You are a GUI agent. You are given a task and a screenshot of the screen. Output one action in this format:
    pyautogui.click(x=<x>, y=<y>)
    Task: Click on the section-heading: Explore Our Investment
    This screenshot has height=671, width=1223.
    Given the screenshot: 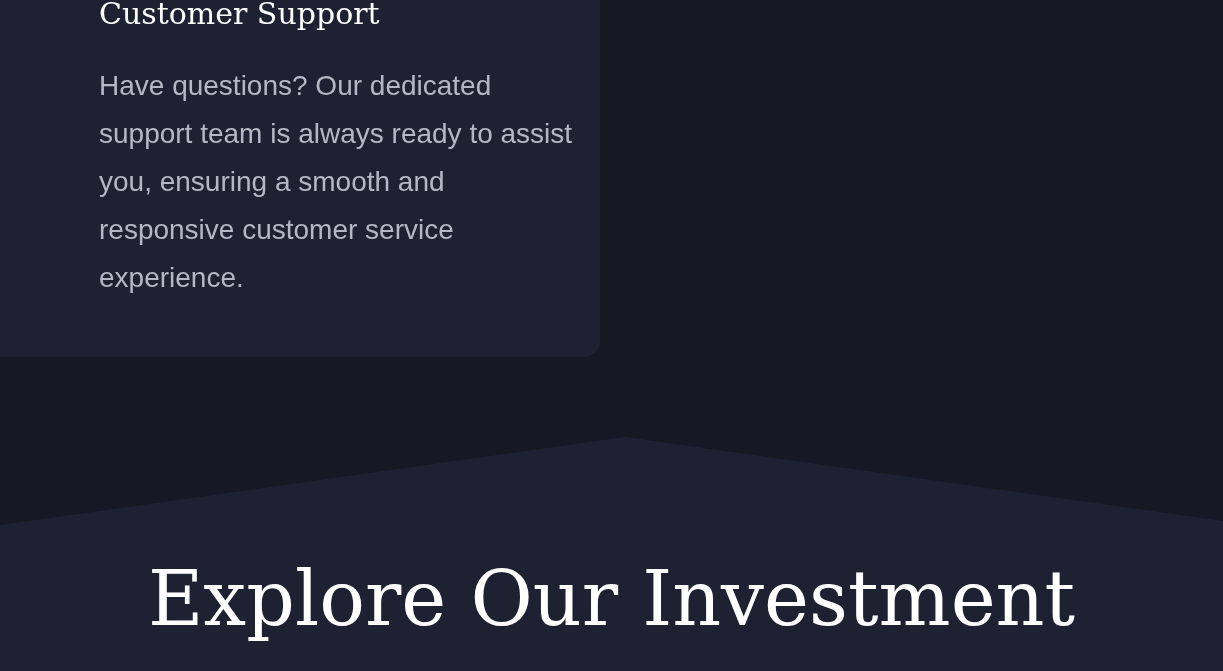 What is the action you would take?
    pyautogui.click(x=611, y=599)
    